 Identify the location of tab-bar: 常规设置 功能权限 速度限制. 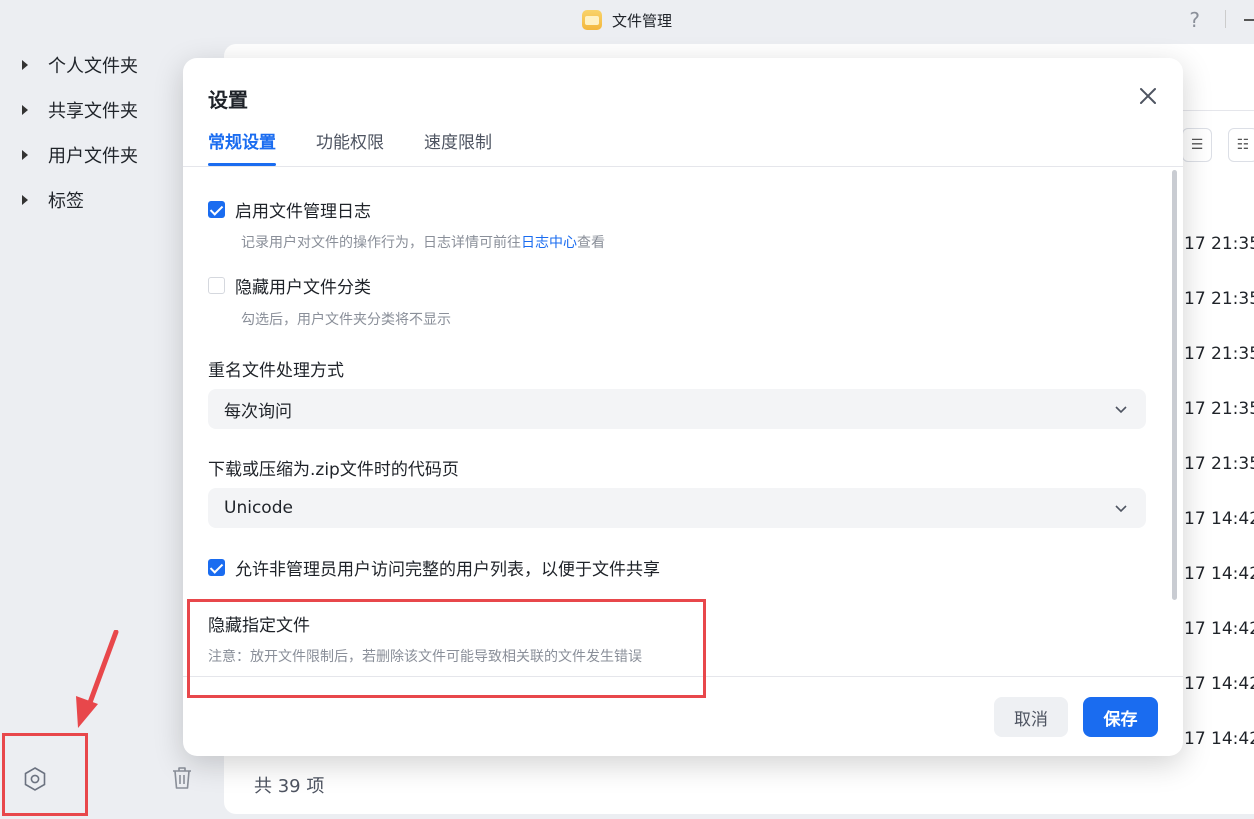
(370, 148).